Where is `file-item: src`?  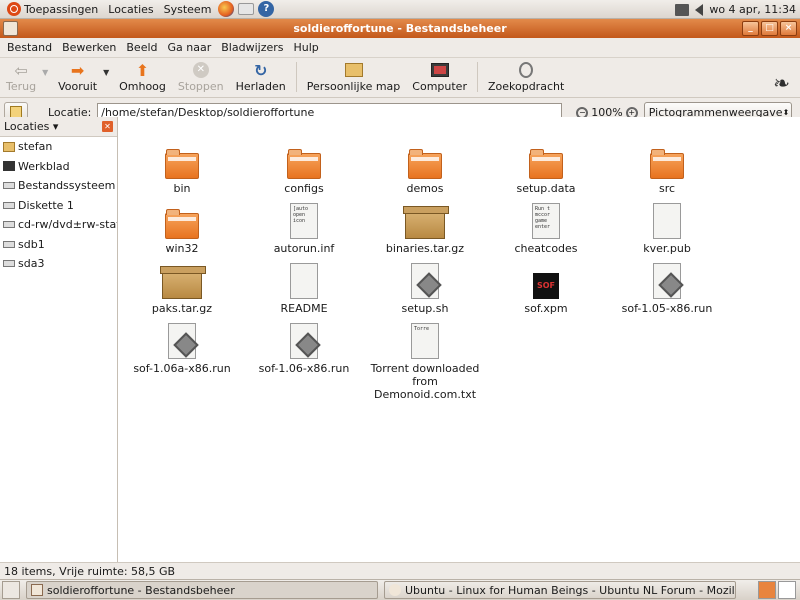 file-item: src is located at coordinates (667, 168).